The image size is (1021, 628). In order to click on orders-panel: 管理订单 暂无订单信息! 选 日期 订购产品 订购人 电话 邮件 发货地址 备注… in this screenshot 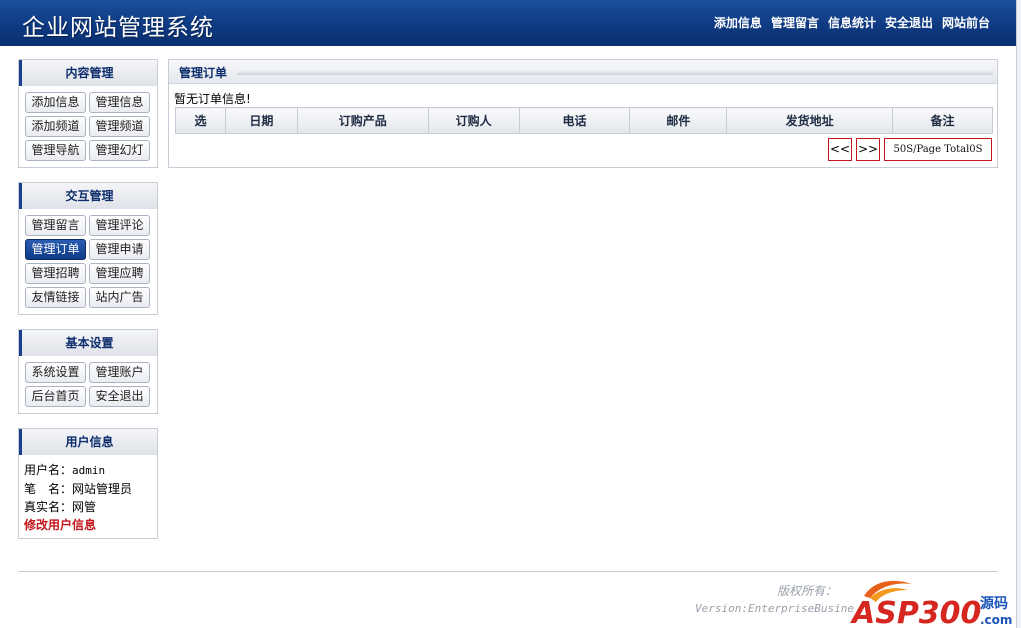, I will do `click(583, 113)`.